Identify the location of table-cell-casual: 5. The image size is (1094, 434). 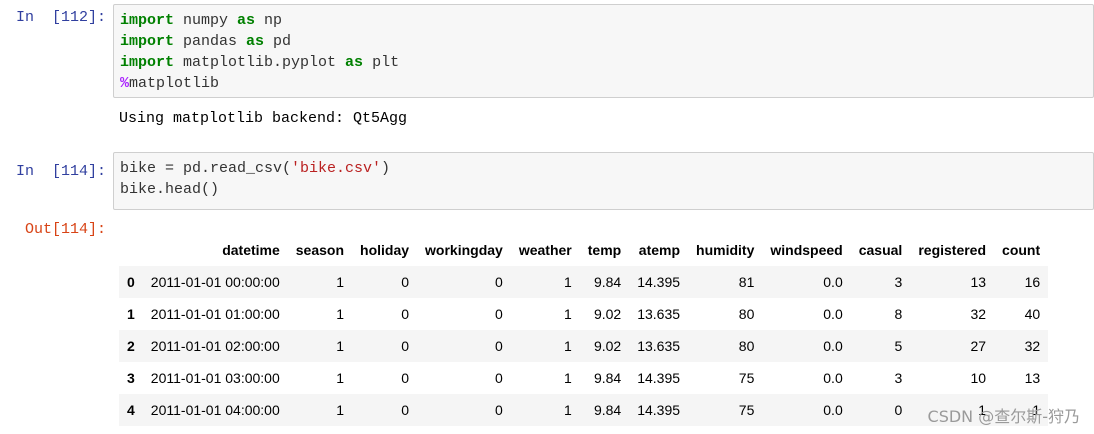
(898, 346).